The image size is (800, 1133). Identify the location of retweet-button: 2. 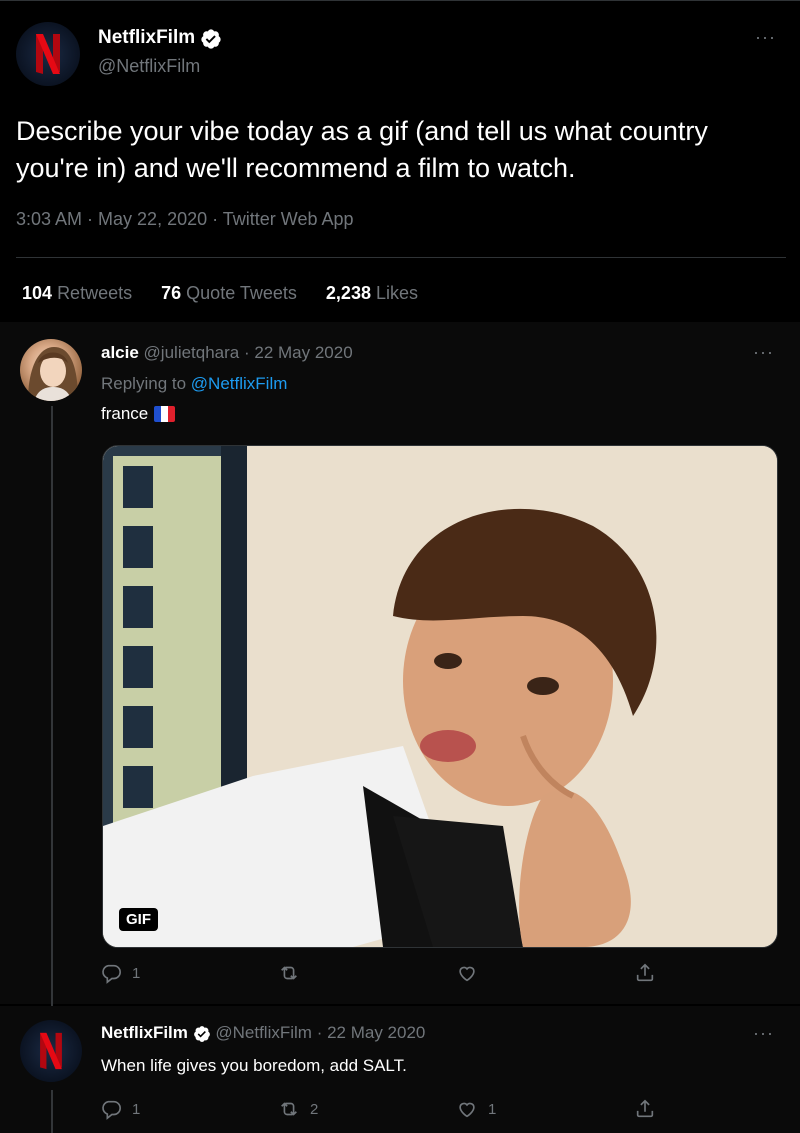
(367, 1109).